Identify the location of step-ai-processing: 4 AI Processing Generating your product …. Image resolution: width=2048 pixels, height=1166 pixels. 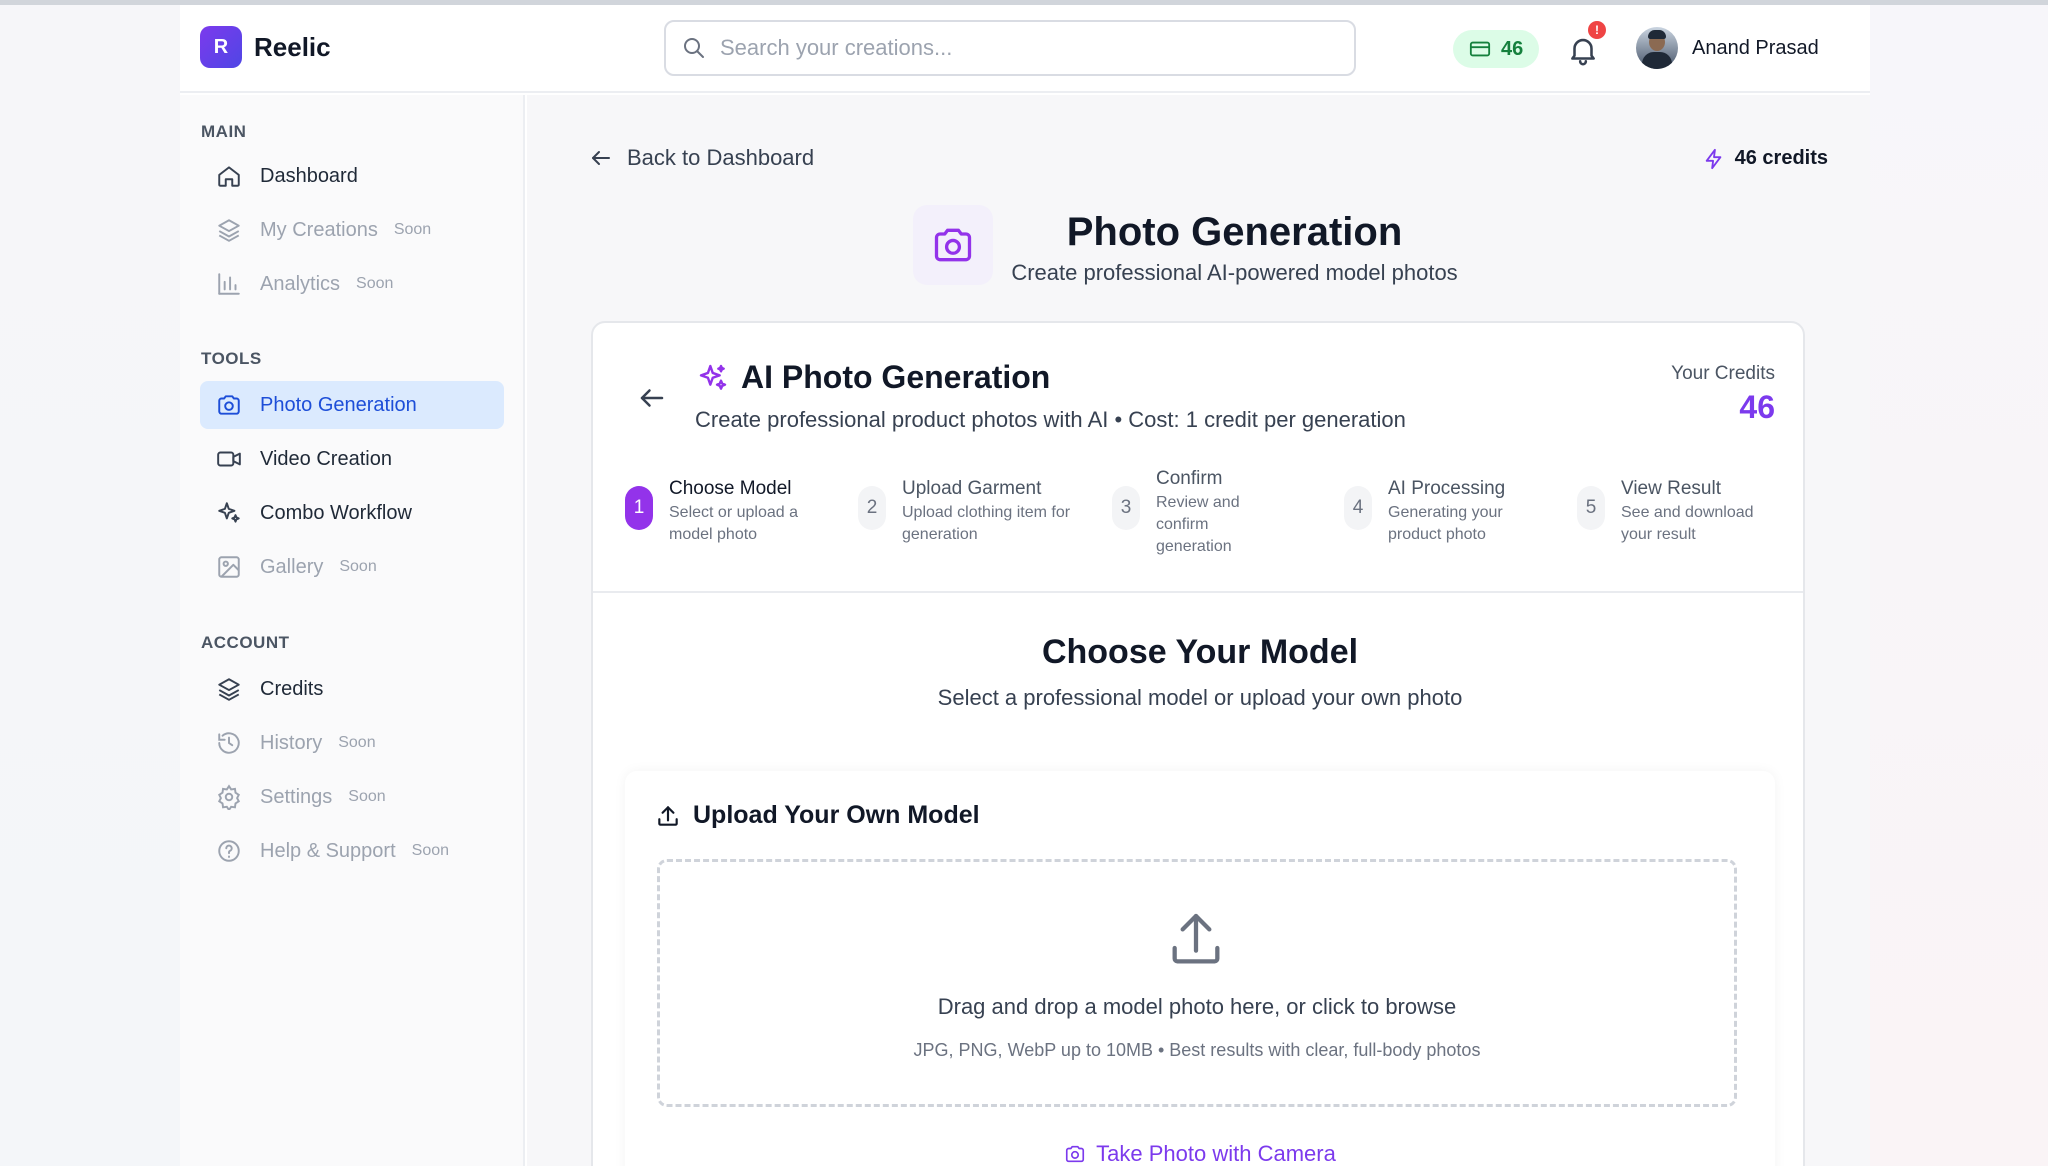
(1436, 512).